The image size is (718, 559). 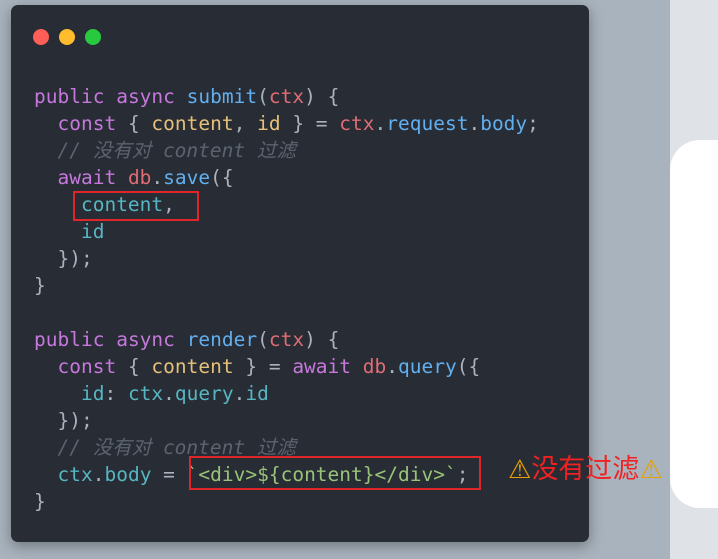 What do you see at coordinates (116, 393) in the screenshot?
I see `punctuation: :` at bounding box center [116, 393].